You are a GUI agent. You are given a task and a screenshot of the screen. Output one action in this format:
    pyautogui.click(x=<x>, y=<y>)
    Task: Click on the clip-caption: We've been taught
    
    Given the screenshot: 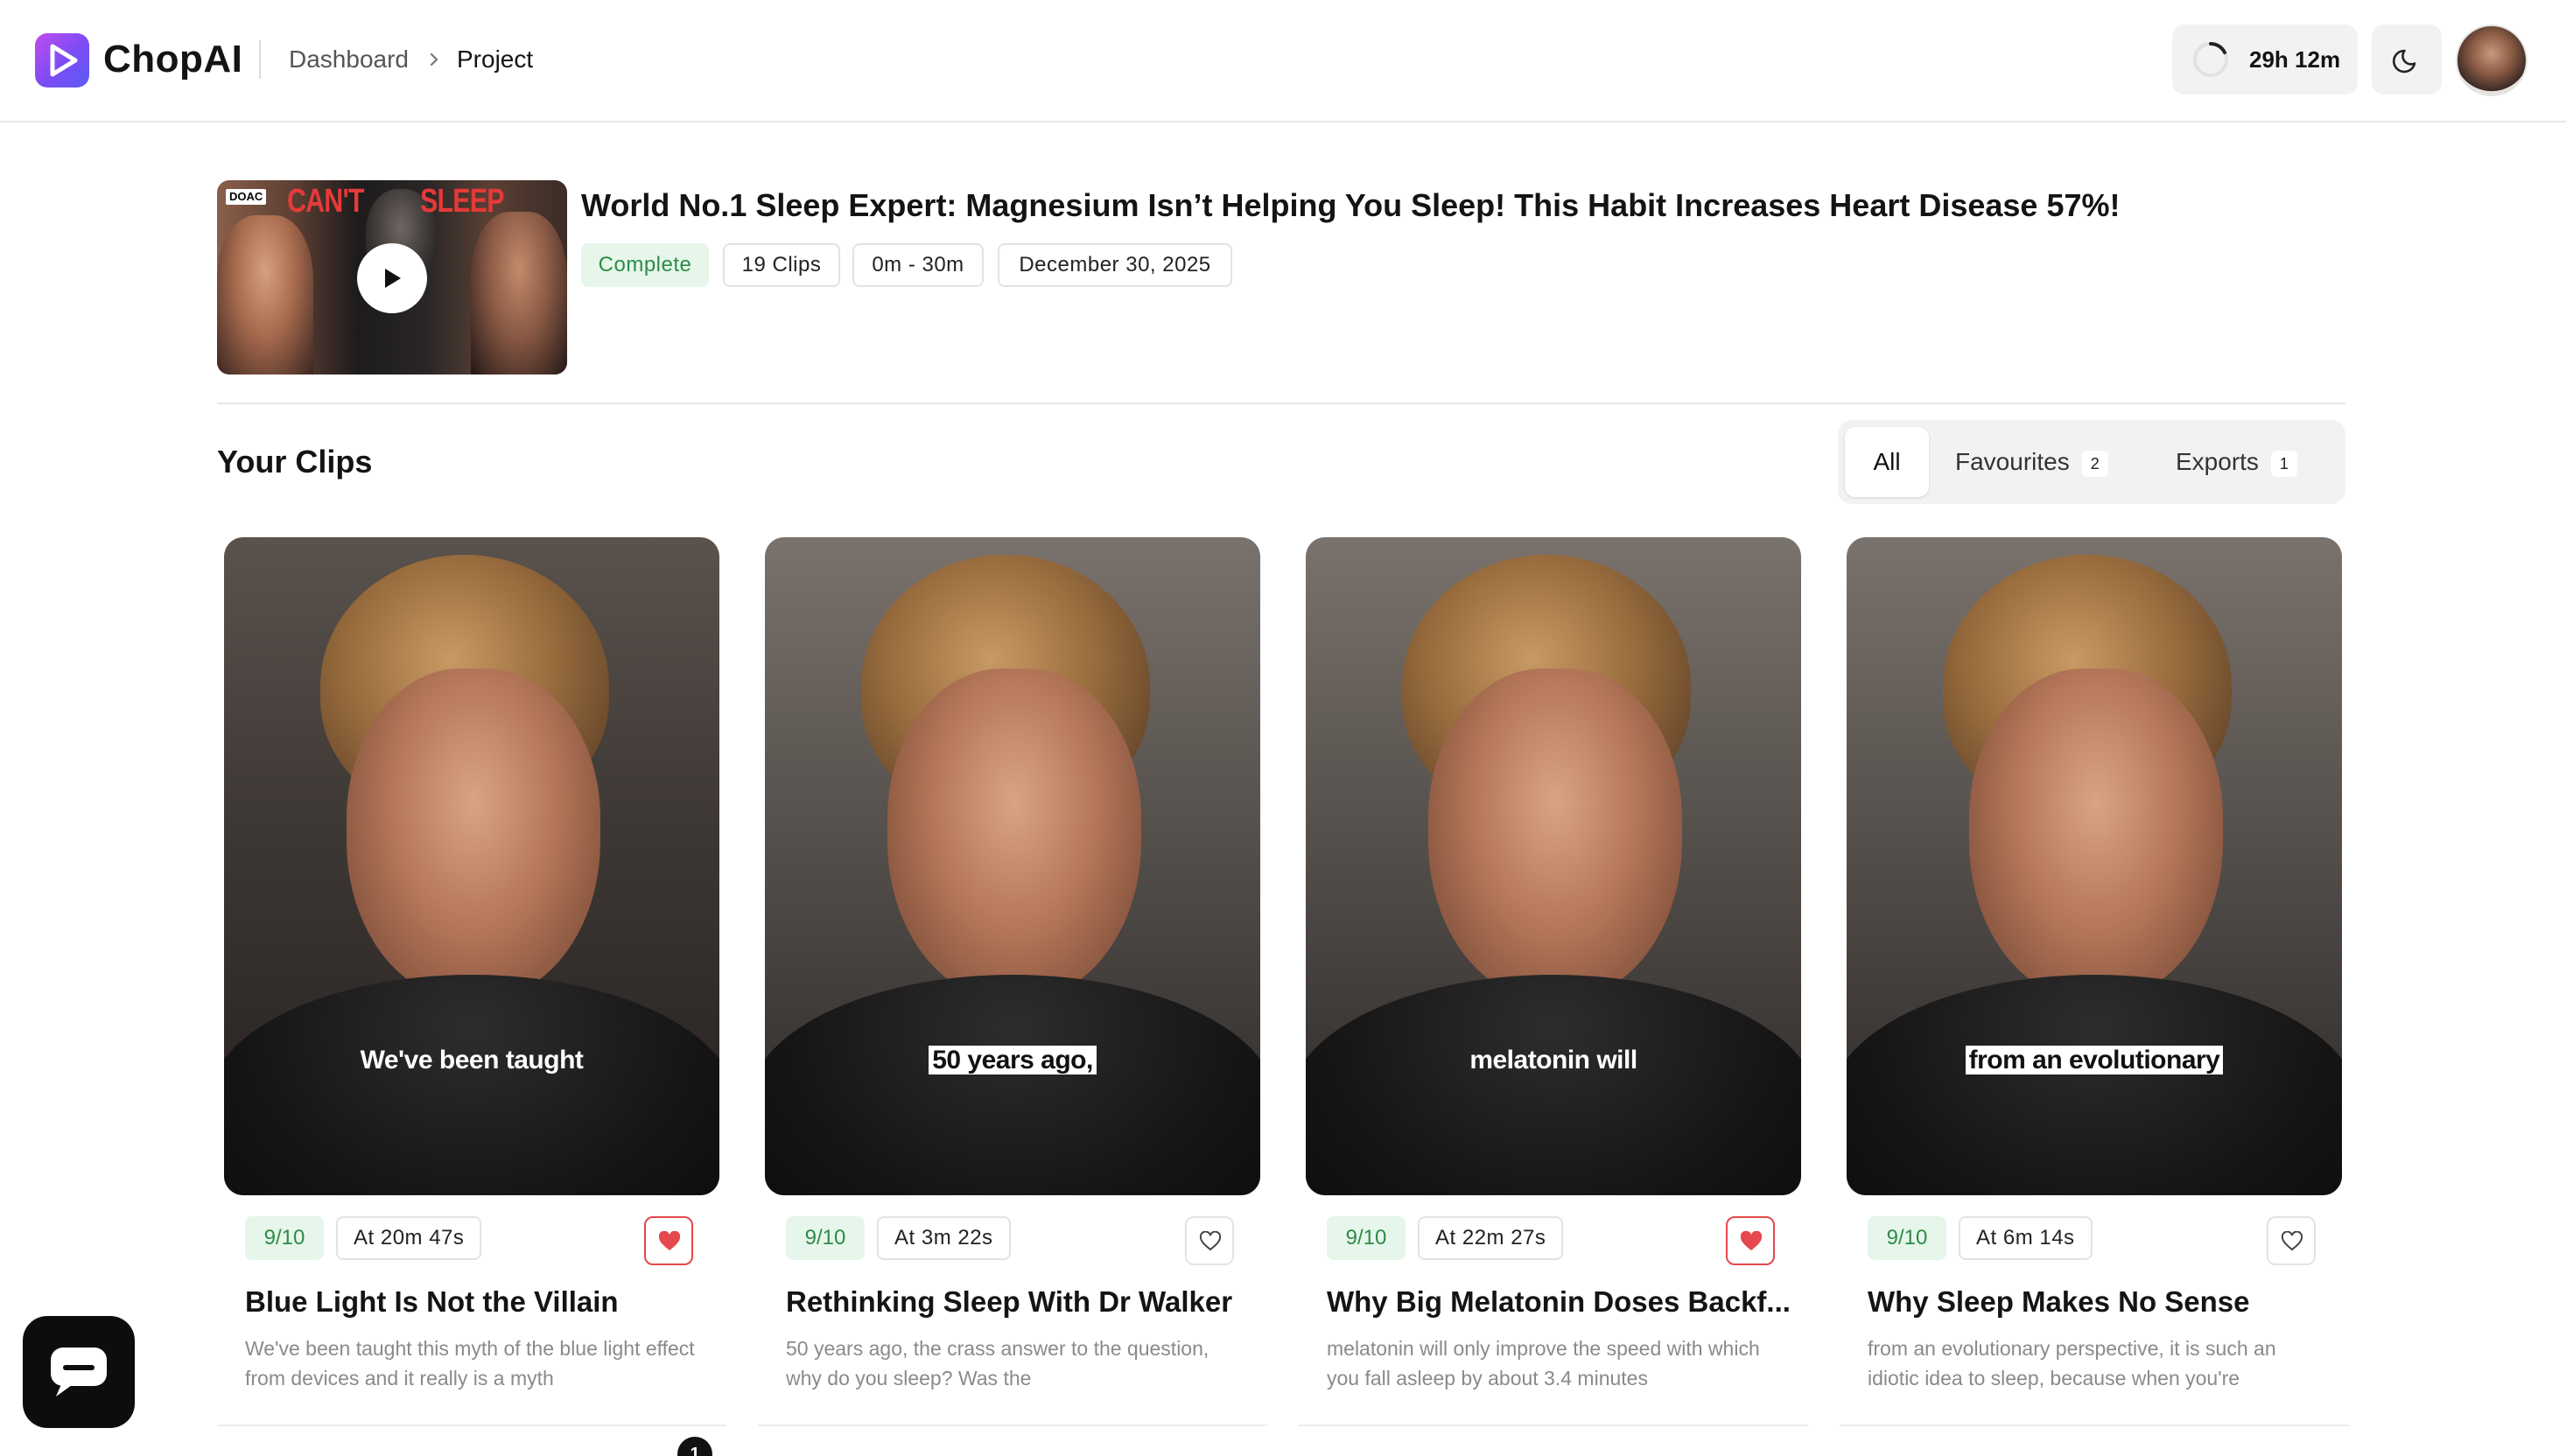 What is the action you would take?
    pyautogui.click(x=471, y=1060)
    